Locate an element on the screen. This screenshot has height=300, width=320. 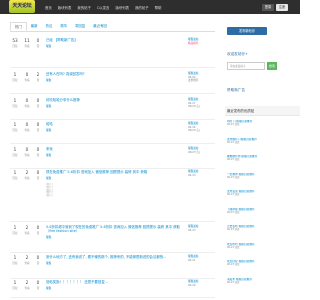
topic-body: 哈哈 猴猴 is located at coordinates (115, 127).